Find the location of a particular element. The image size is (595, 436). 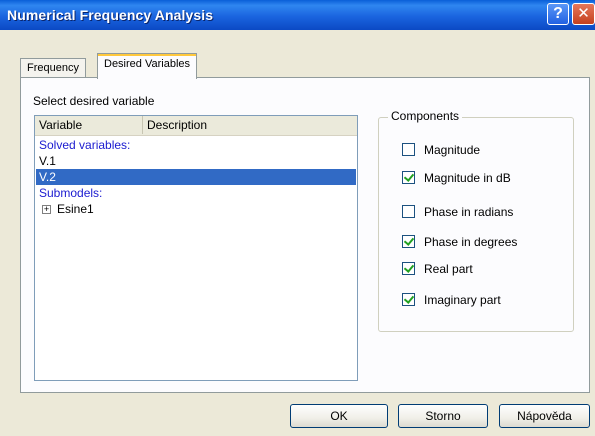

list-header: Variable Description is located at coordinates (196, 126).